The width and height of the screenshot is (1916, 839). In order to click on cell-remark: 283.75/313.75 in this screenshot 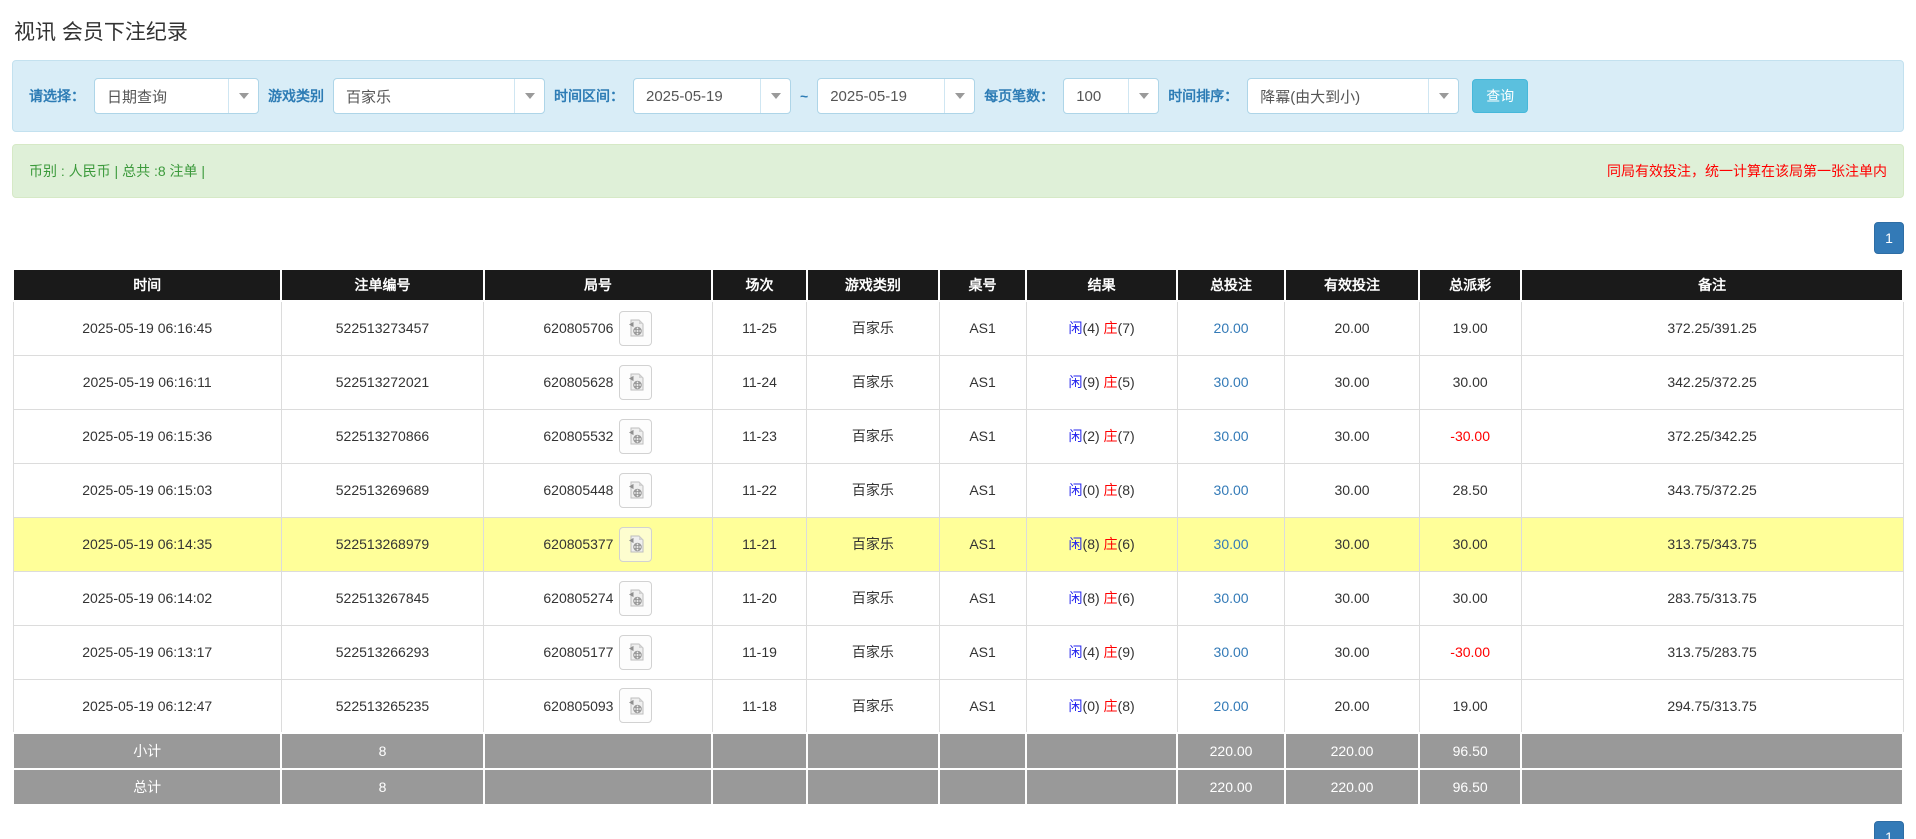, I will do `click(1712, 598)`.